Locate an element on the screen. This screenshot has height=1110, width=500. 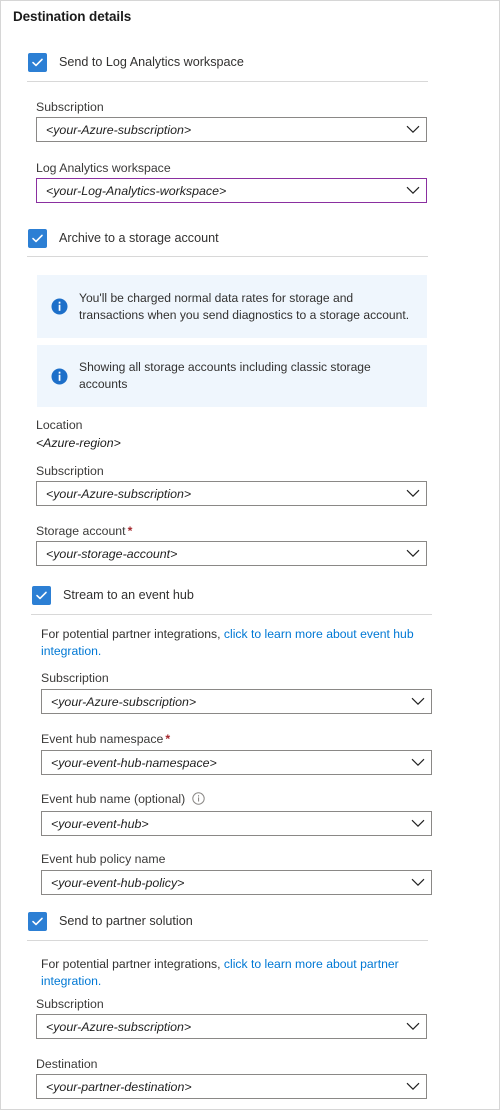
dropdown-value: <your-Log-Analytics-workspace> is located at coordinates (136, 190).